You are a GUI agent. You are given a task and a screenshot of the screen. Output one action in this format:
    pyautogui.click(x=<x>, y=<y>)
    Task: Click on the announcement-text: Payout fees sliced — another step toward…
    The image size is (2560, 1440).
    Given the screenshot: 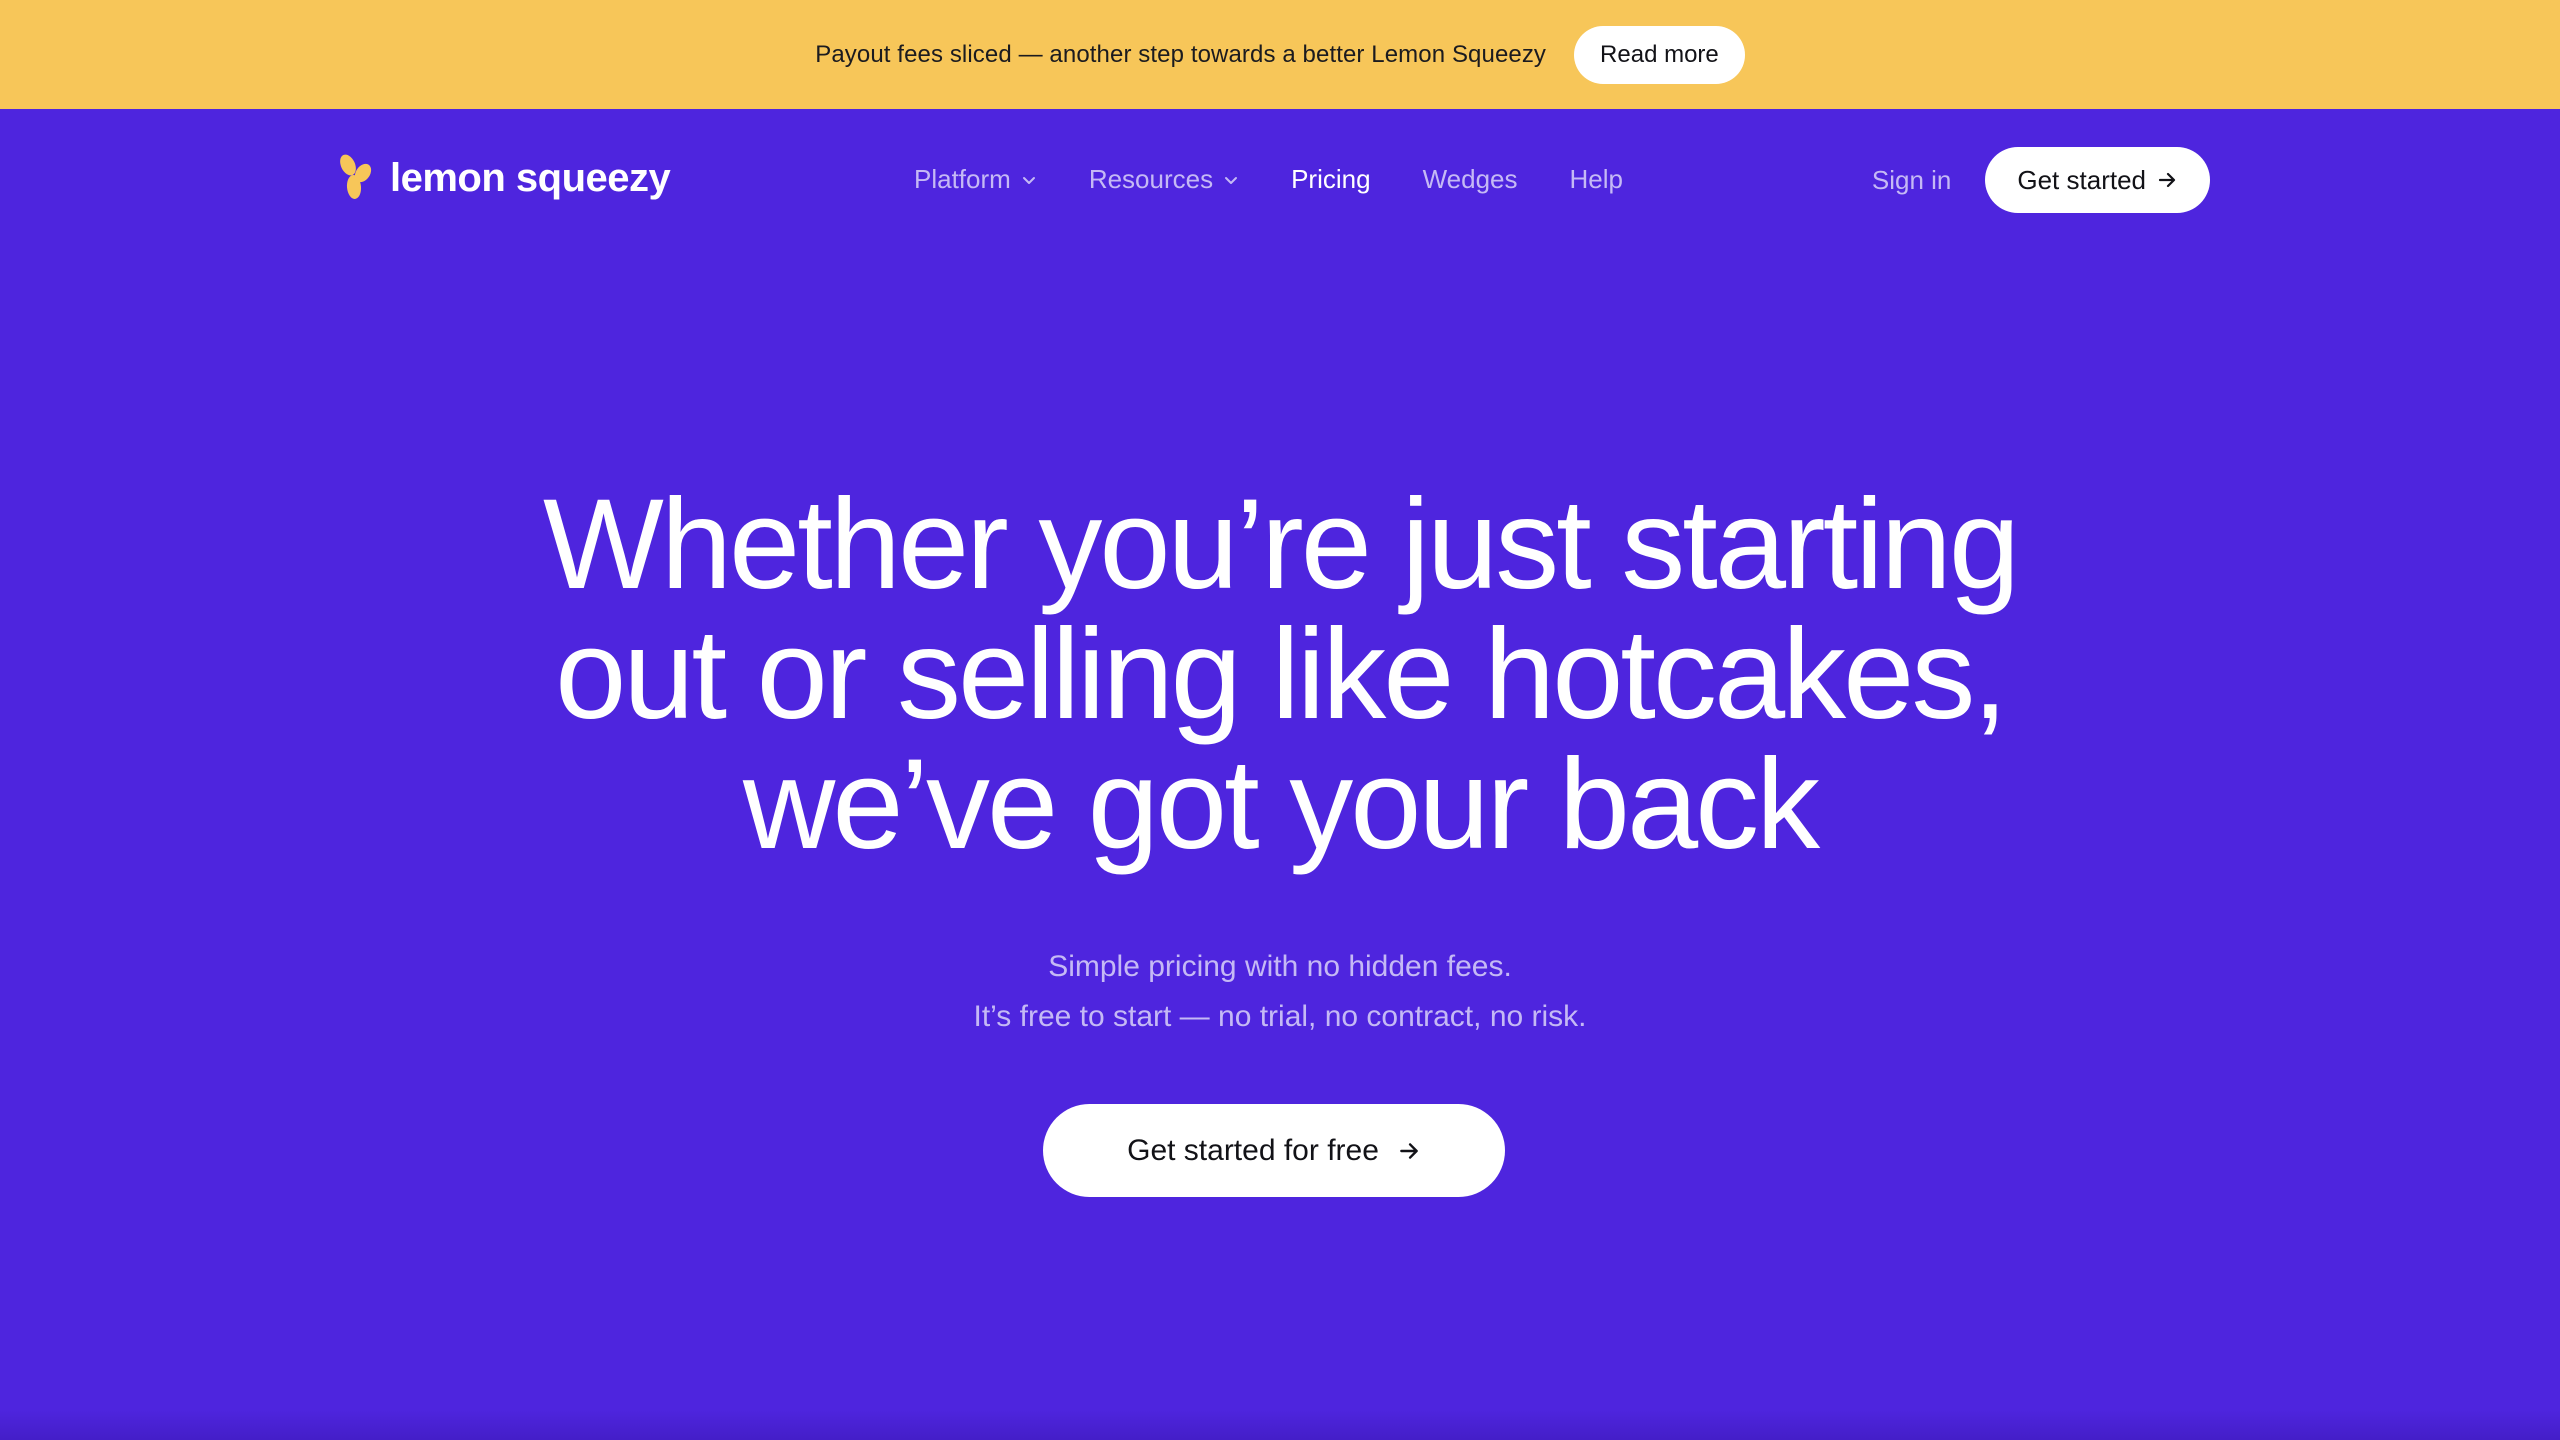 What is the action you would take?
    pyautogui.click(x=1181, y=54)
    